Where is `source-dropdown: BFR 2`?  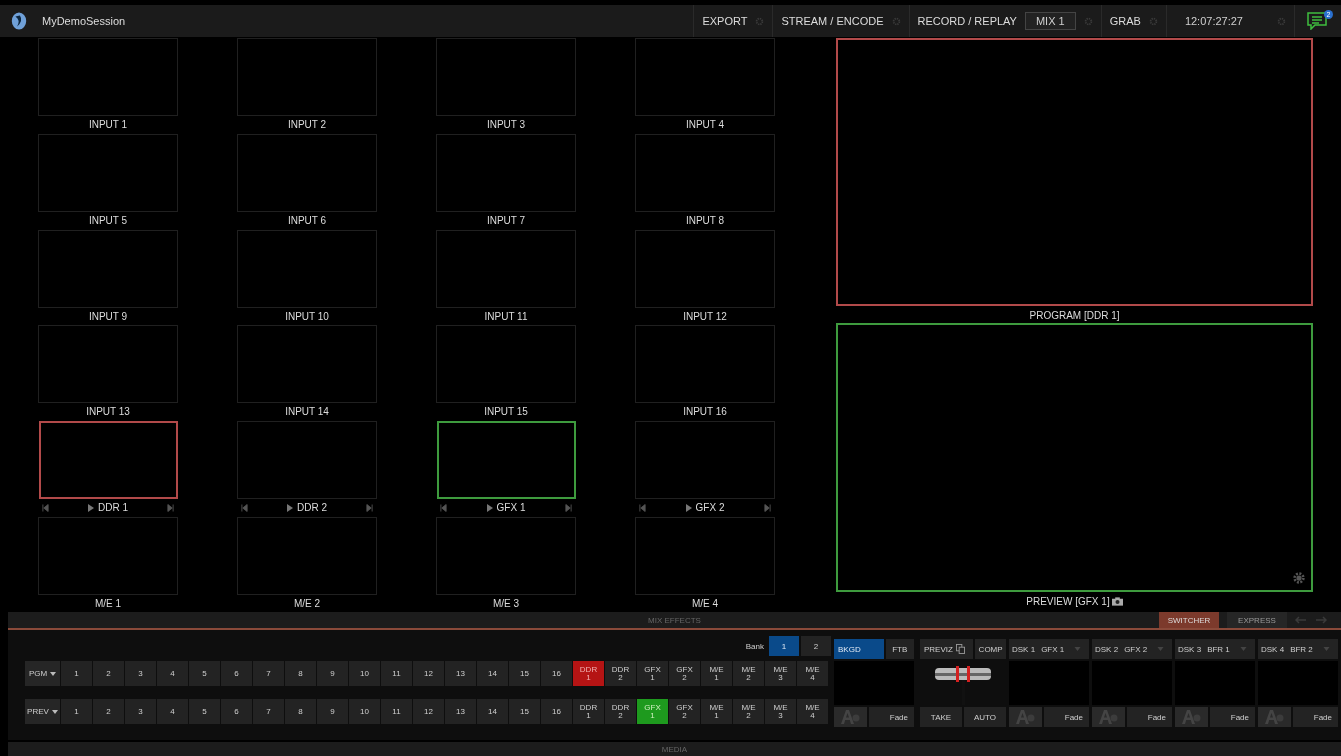
source-dropdown: BFR 2 is located at coordinates (1310, 649).